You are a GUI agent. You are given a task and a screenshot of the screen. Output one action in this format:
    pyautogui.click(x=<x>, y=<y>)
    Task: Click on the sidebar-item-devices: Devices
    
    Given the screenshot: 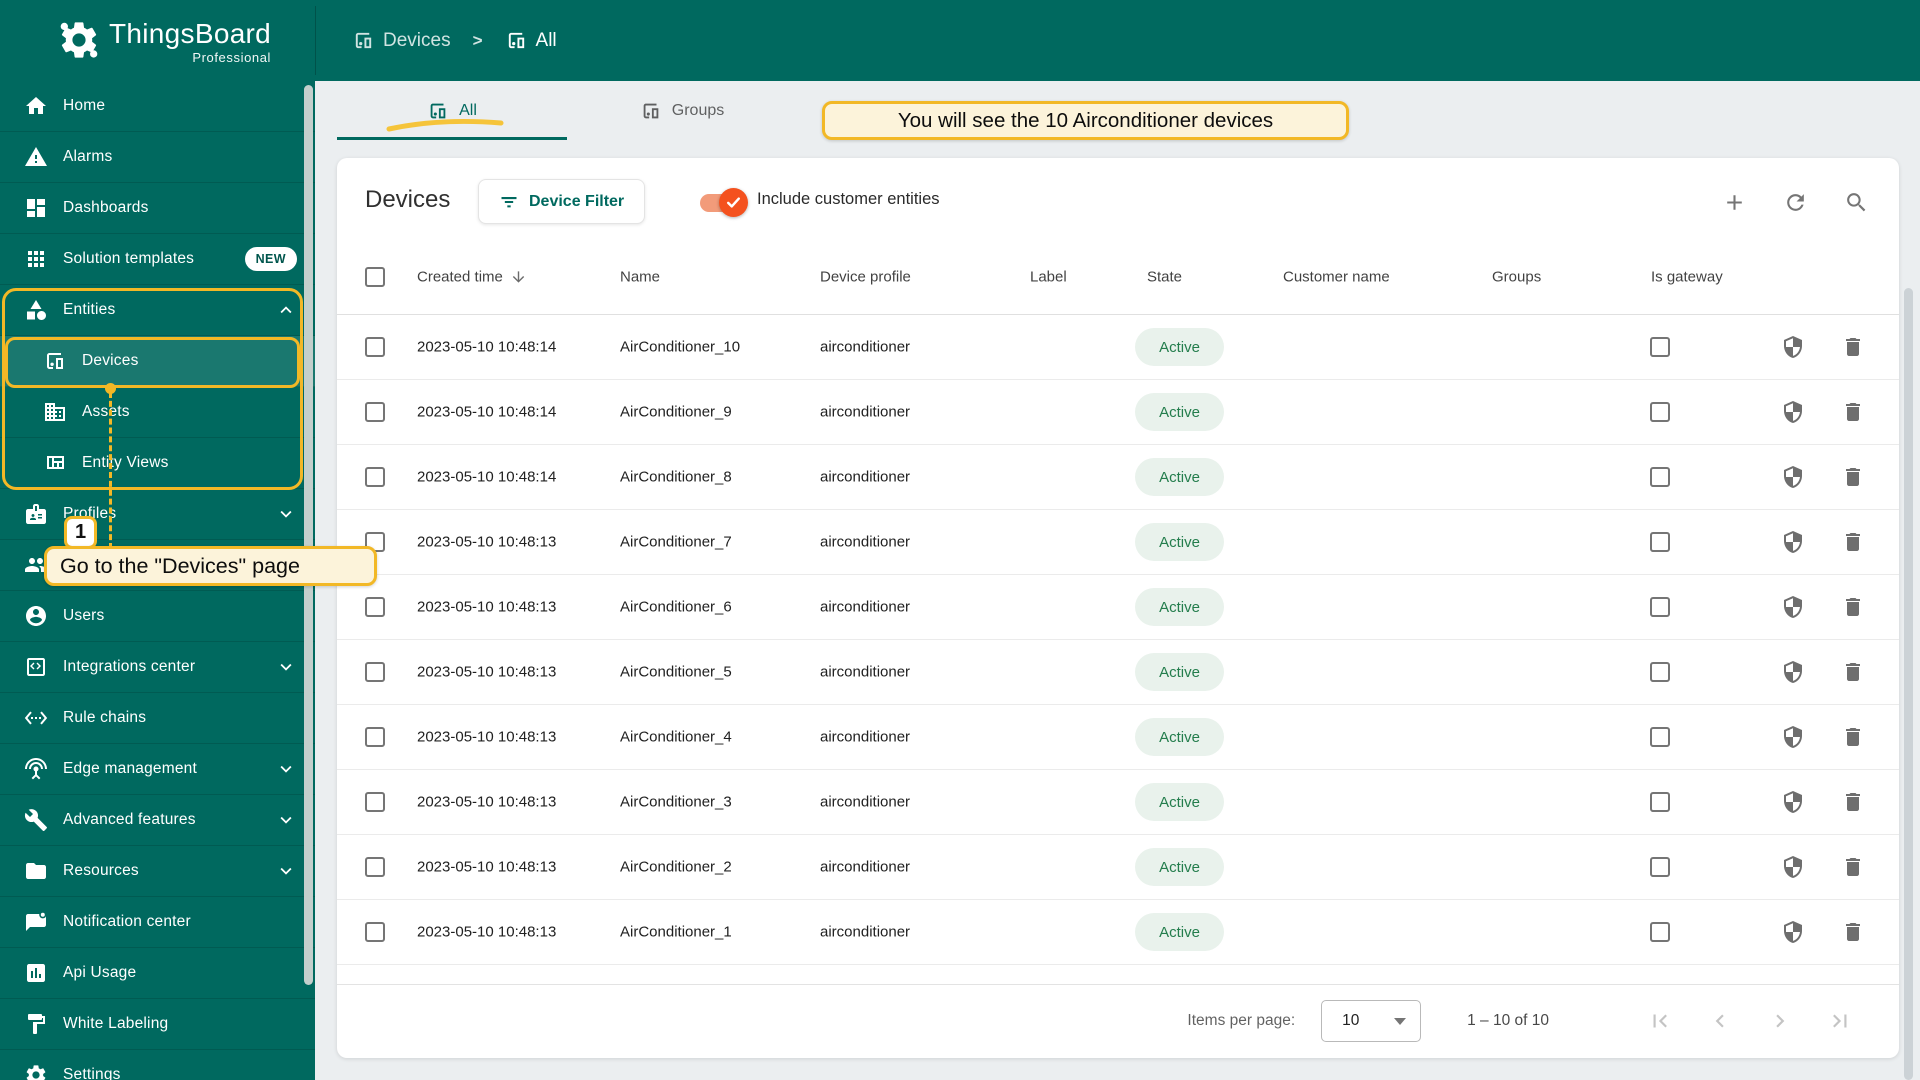 What is the action you would take?
    pyautogui.click(x=157, y=361)
    